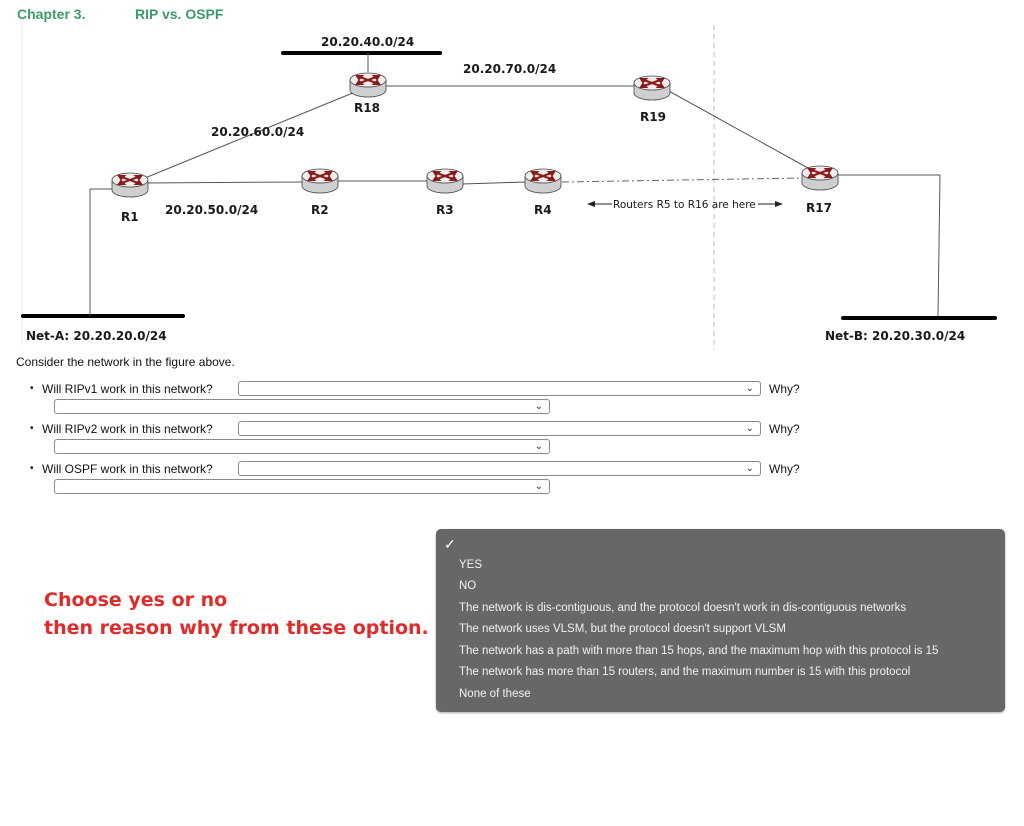 This screenshot has width=1024, height=826. What do you see at coordinates (939, 245) in the screenshot?
I see `link-r17-netb` at bounding box center [939, 245].